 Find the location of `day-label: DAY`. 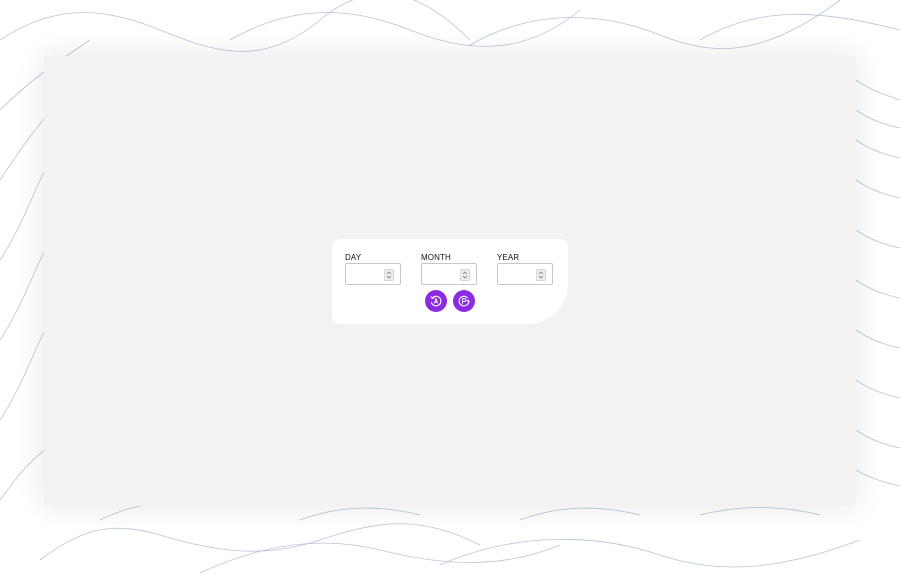

day-label: DAY is located at coordinates (353, 257).